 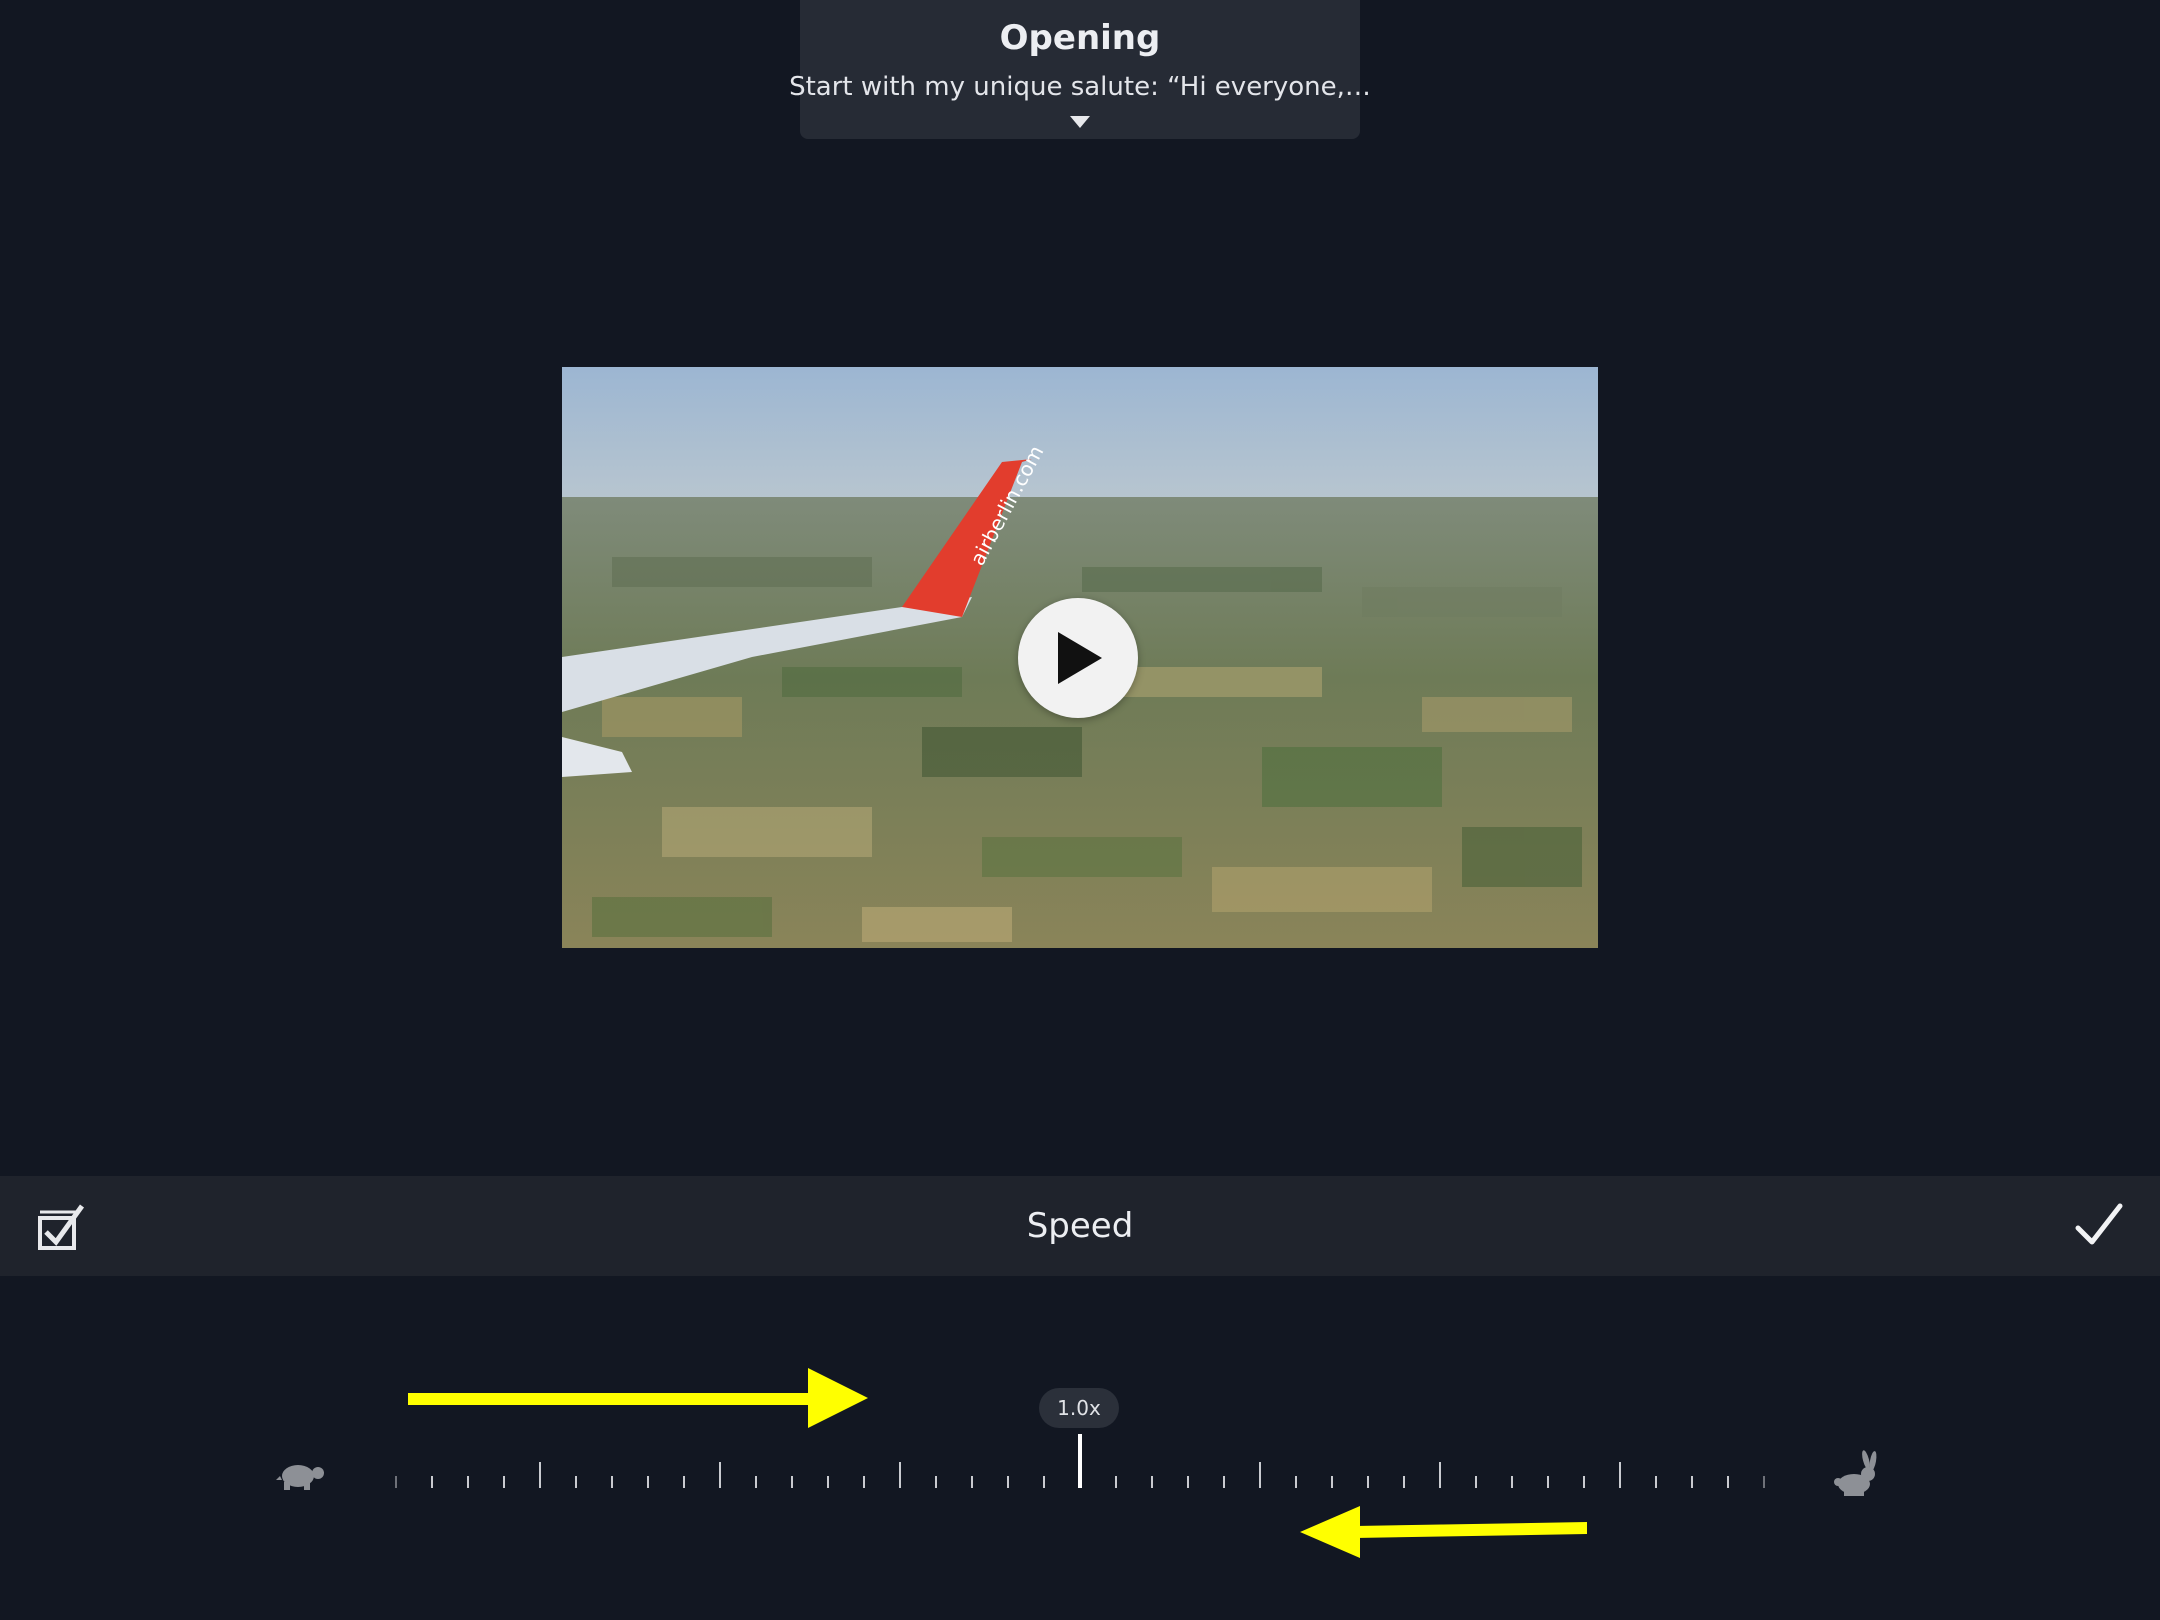 What do you see at coordinates (301, 1476) in the screenshot?
I see `turtle-icon` at bounding box center [301, 1476].